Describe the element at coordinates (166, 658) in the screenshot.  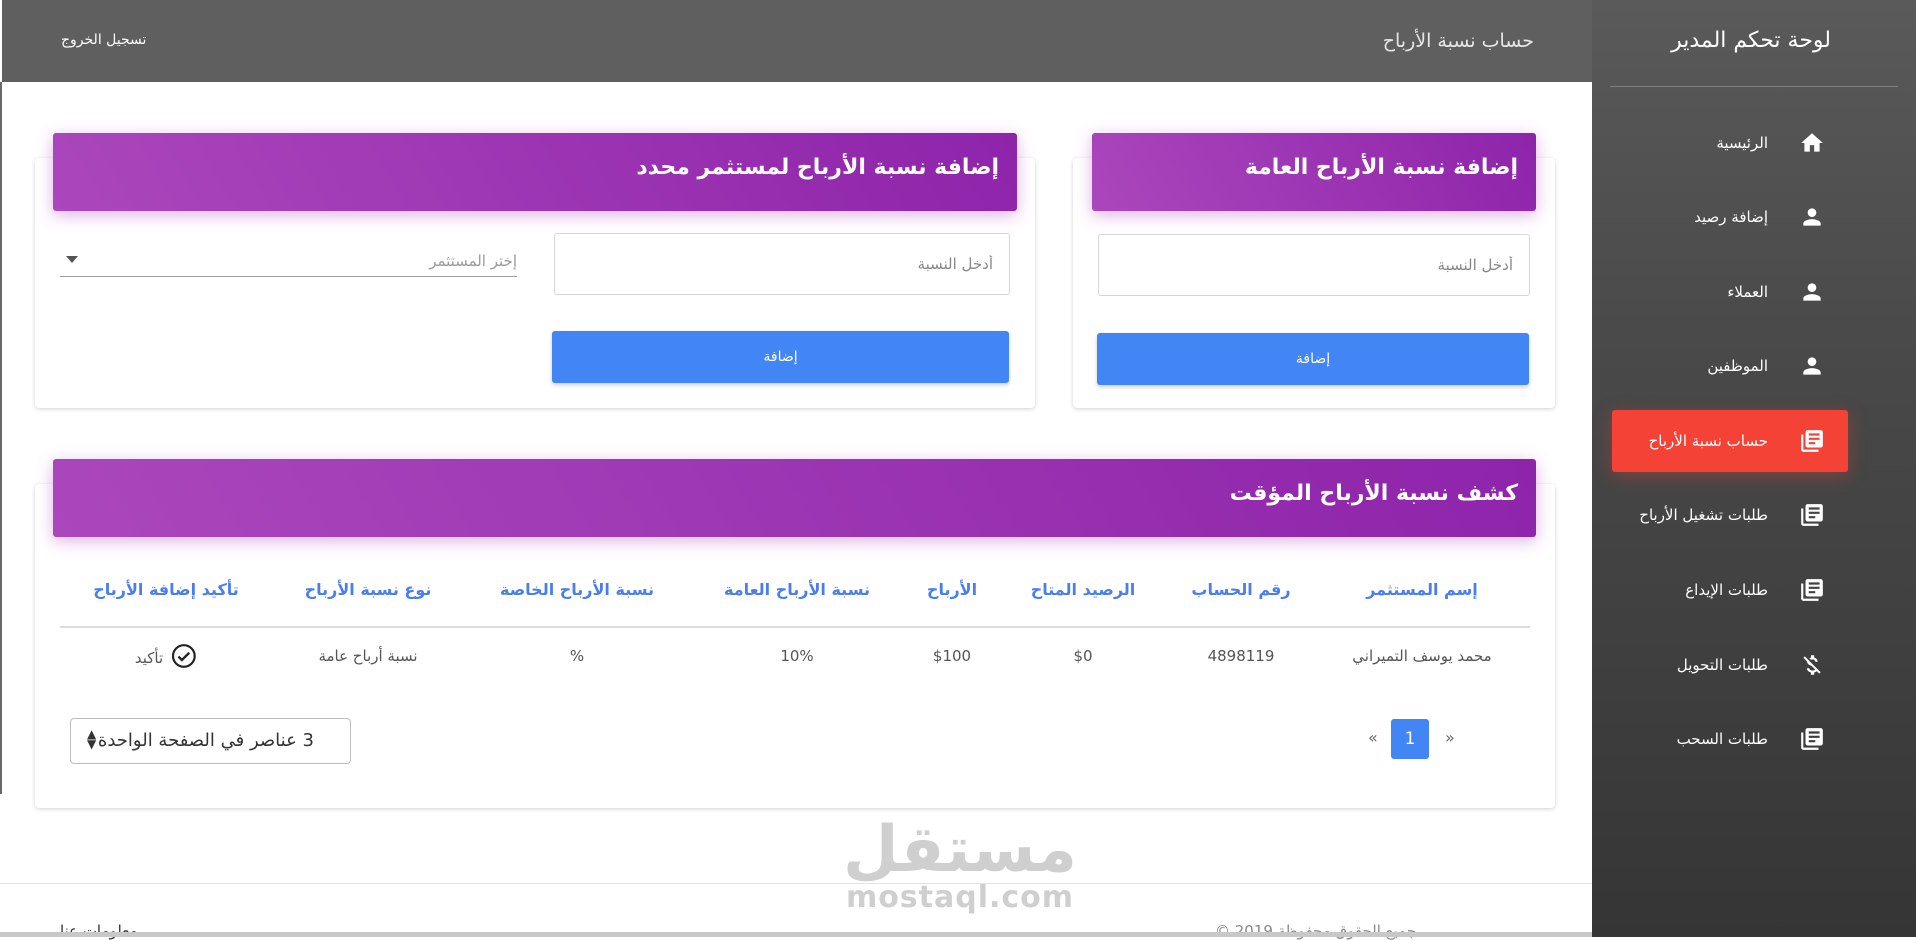
I see `confirm-profit-button: تأكيد` at that location.